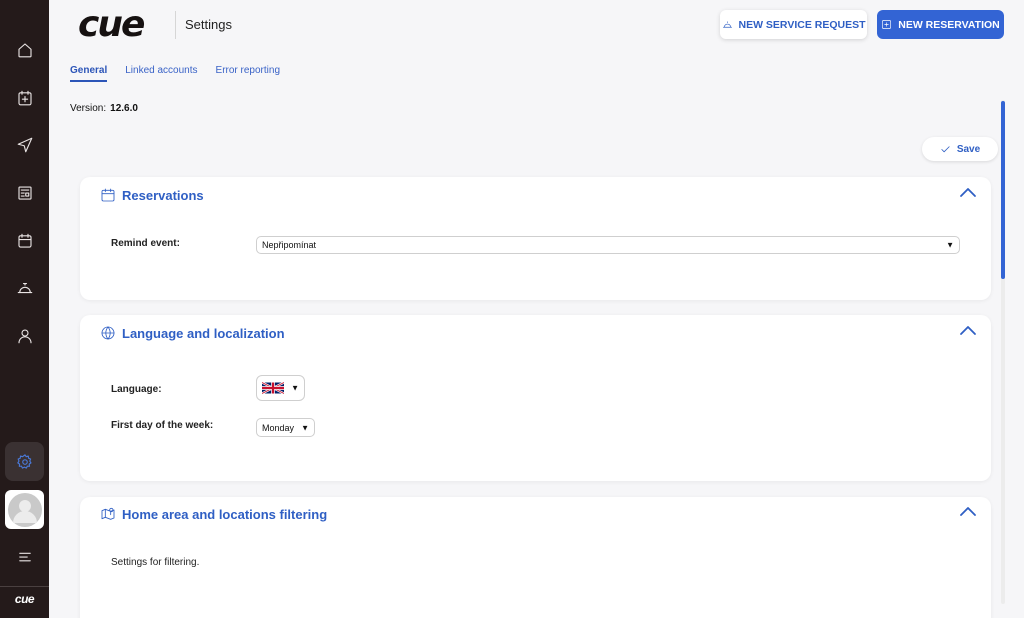  Describe the element at coordinates (278, 427) in the screenshot. I see `first-day-value: Monday` at that location.